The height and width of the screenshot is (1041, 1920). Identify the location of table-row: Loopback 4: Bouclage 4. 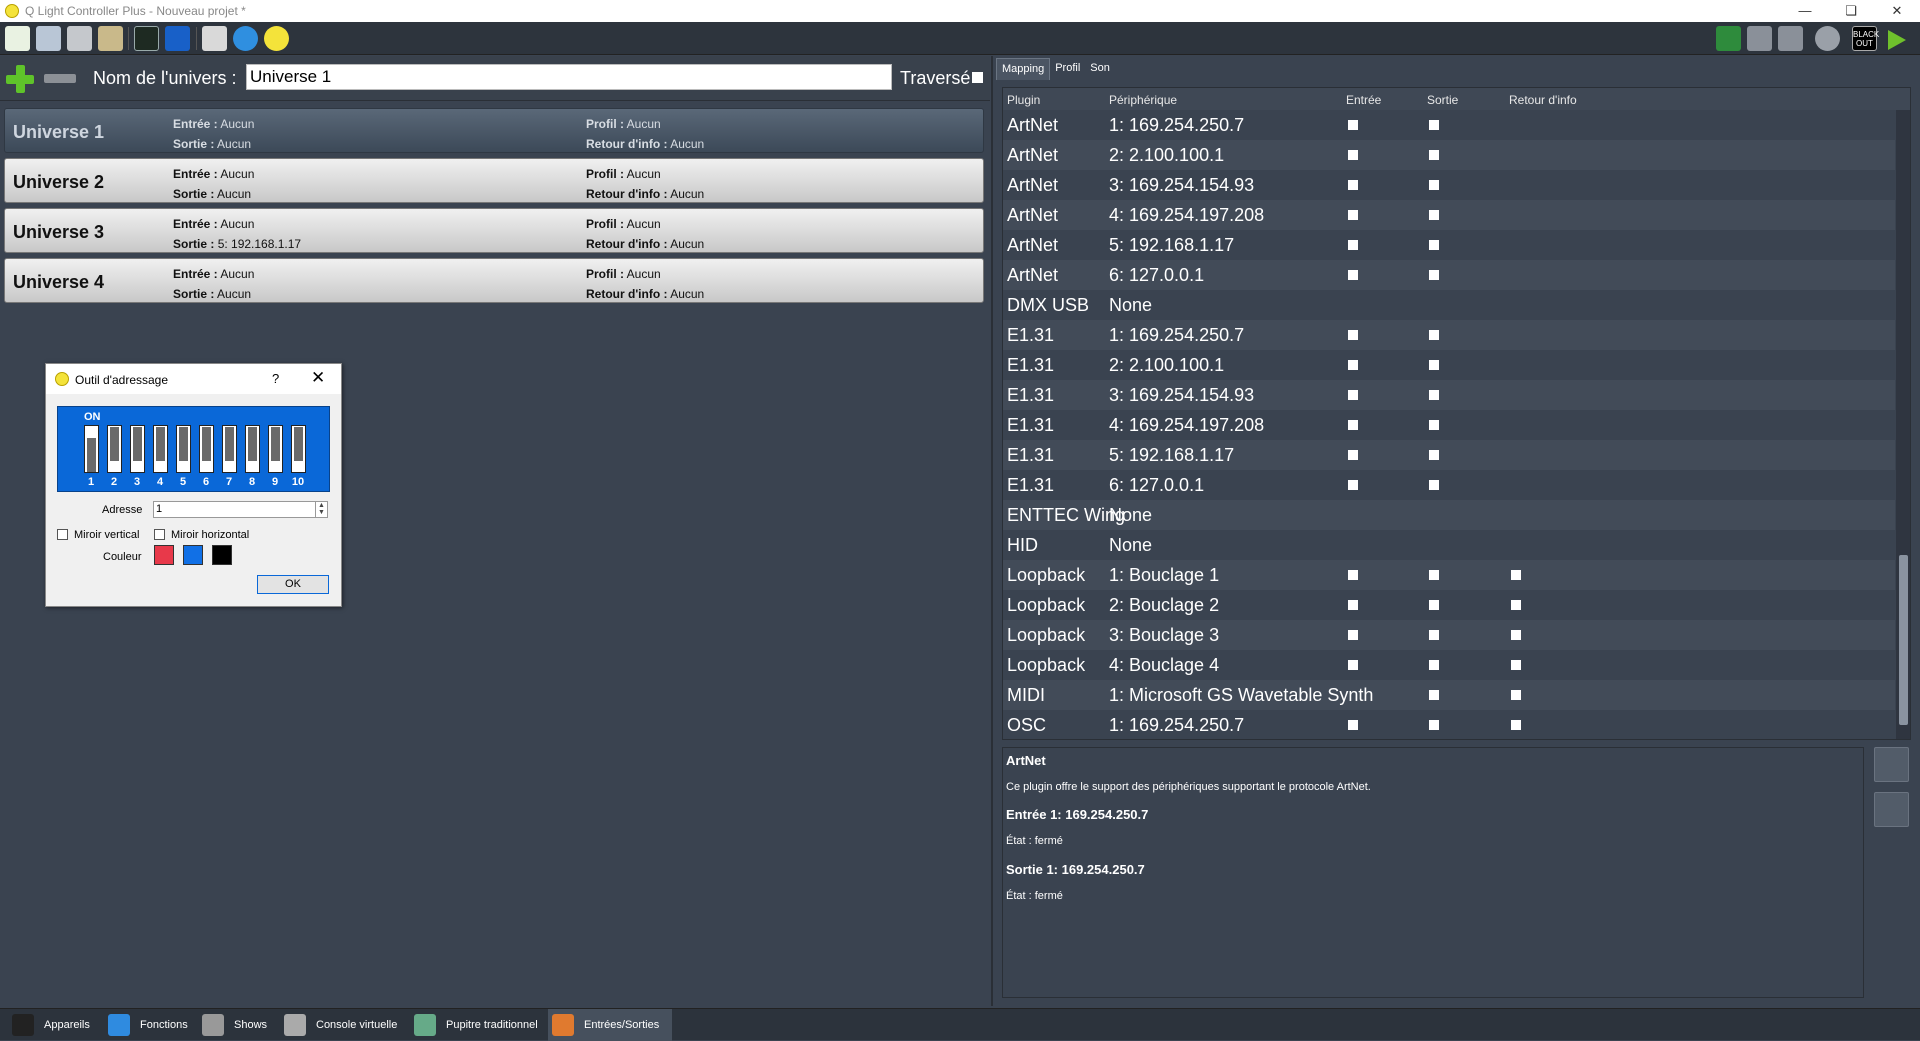
(1449, 665).